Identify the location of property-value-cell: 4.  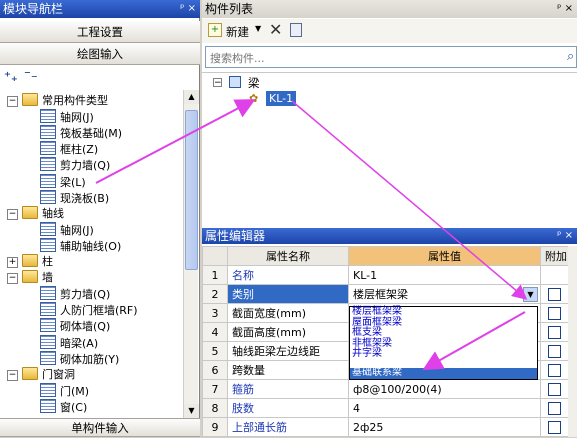
(444, 408).